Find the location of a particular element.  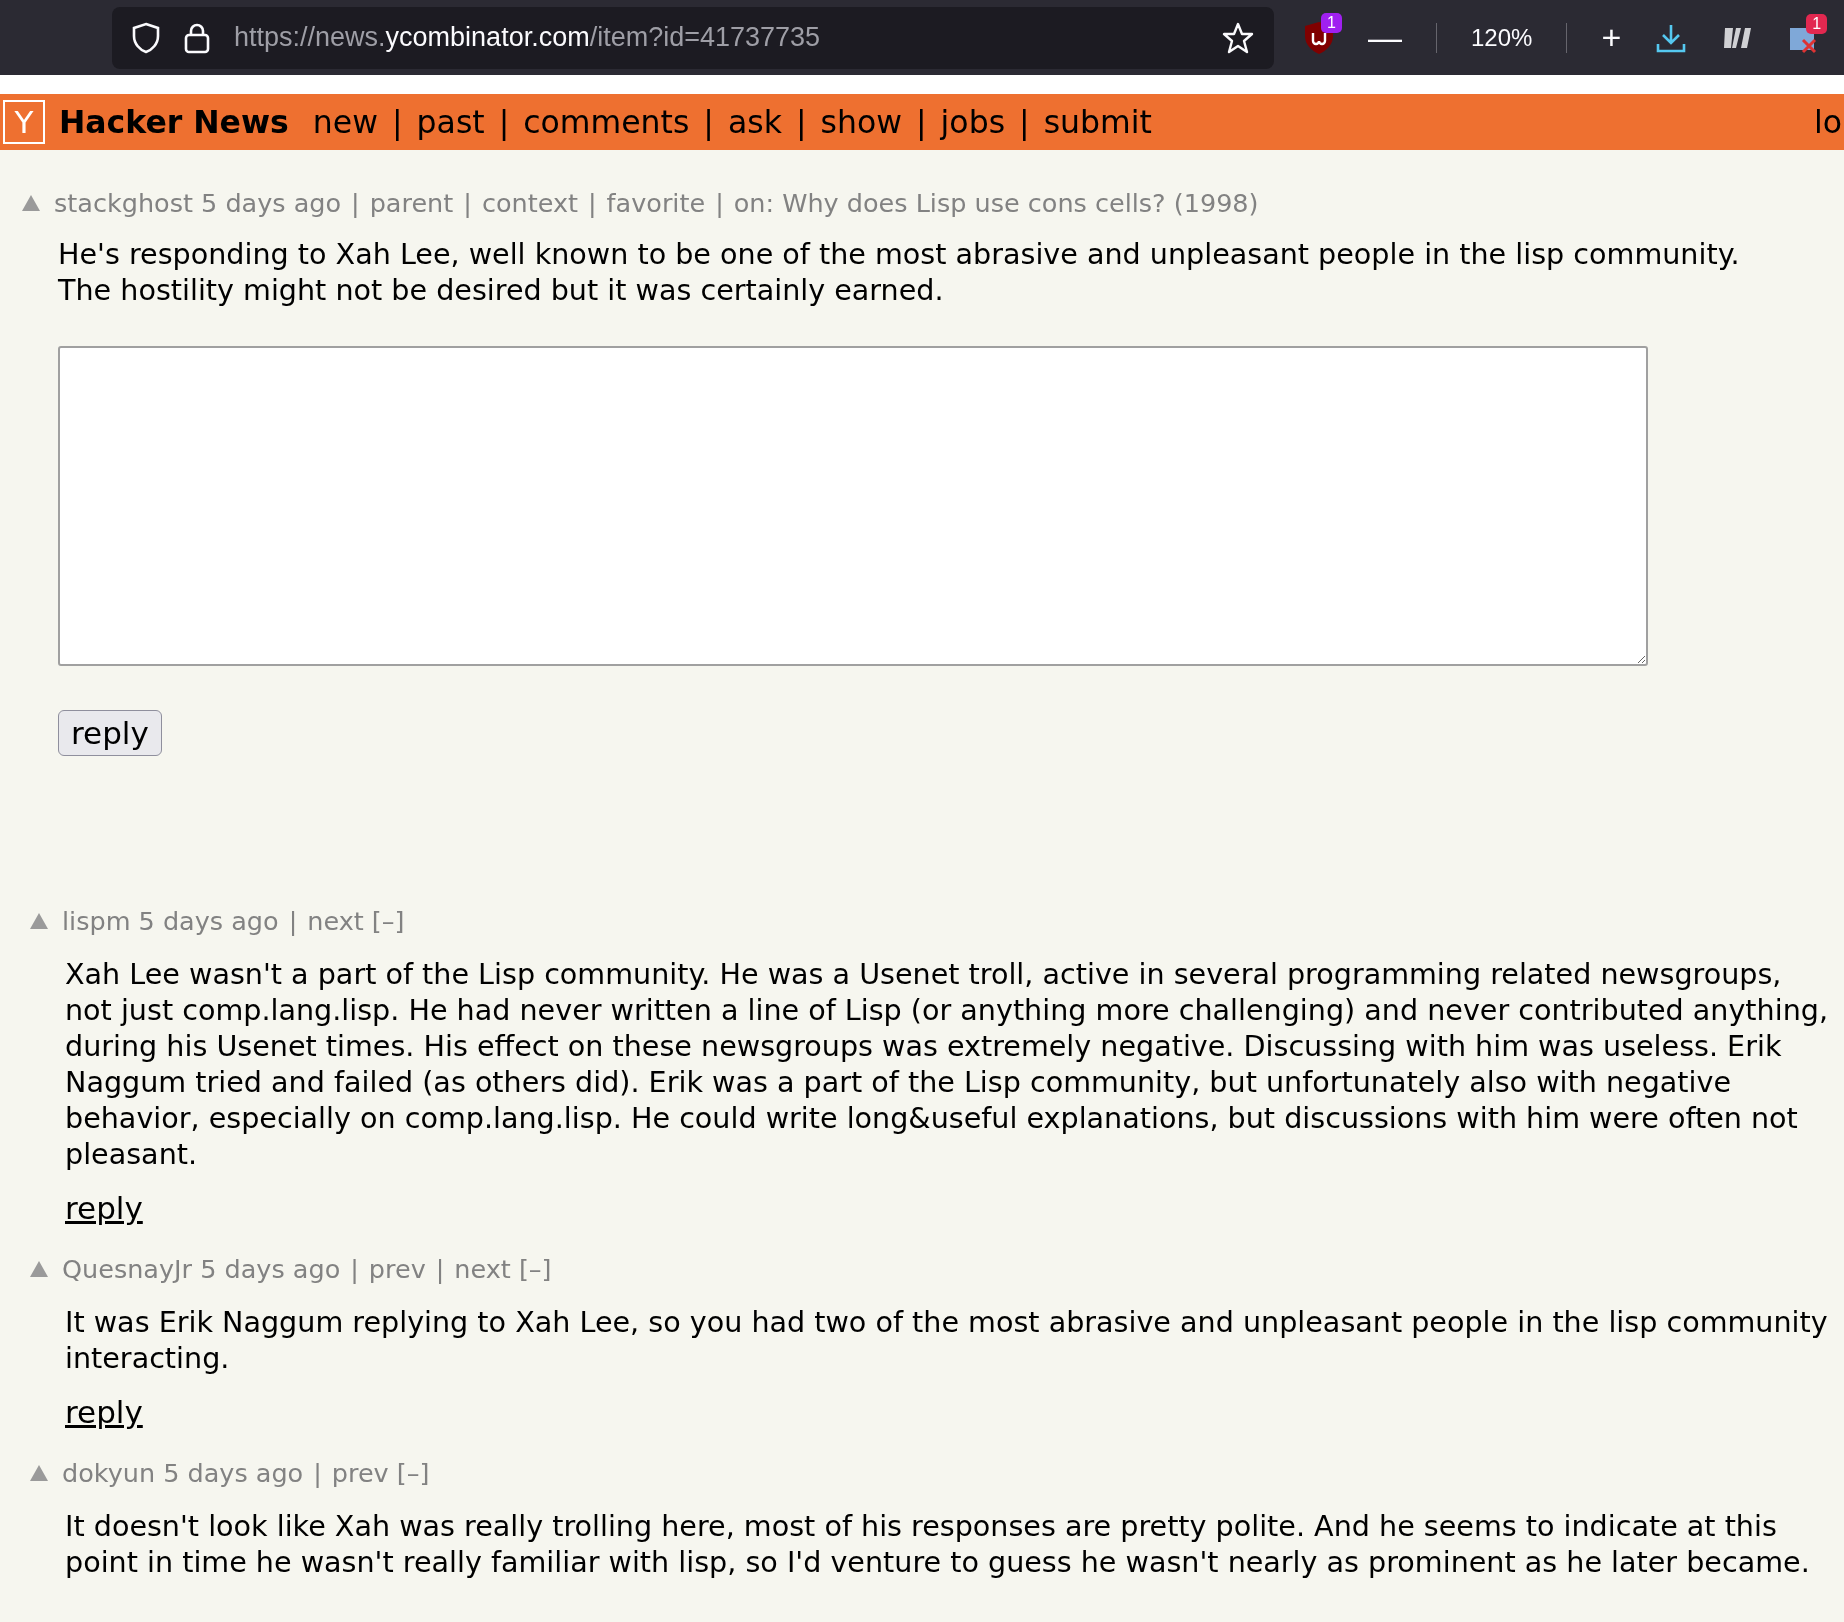

nav-link: submit is located at coordinates (1097, 122).